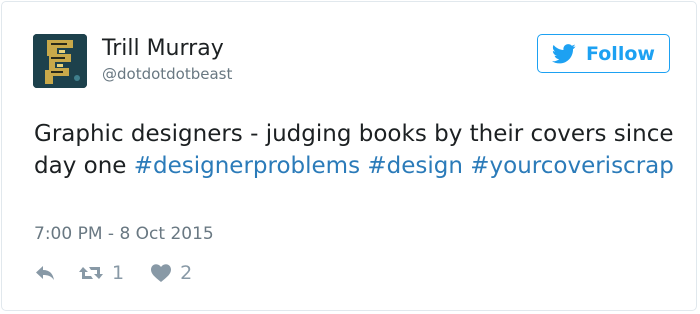 Image resolution: width=700 pixels, height=314 pixels. What do you see at coordinates (161, 273) in the screenshot?
I see `heart-icon` at bounding box center [161, 273].